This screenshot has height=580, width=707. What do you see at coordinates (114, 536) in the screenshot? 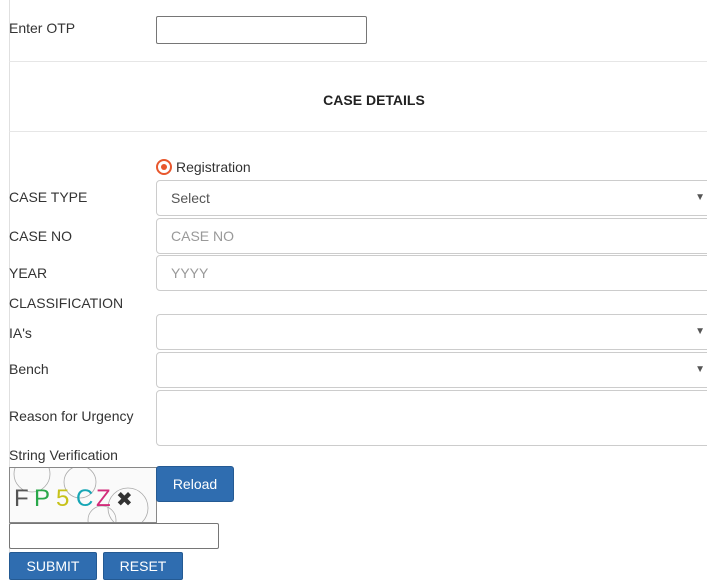
I see `captcha-input` at bounding box center [114, 536].